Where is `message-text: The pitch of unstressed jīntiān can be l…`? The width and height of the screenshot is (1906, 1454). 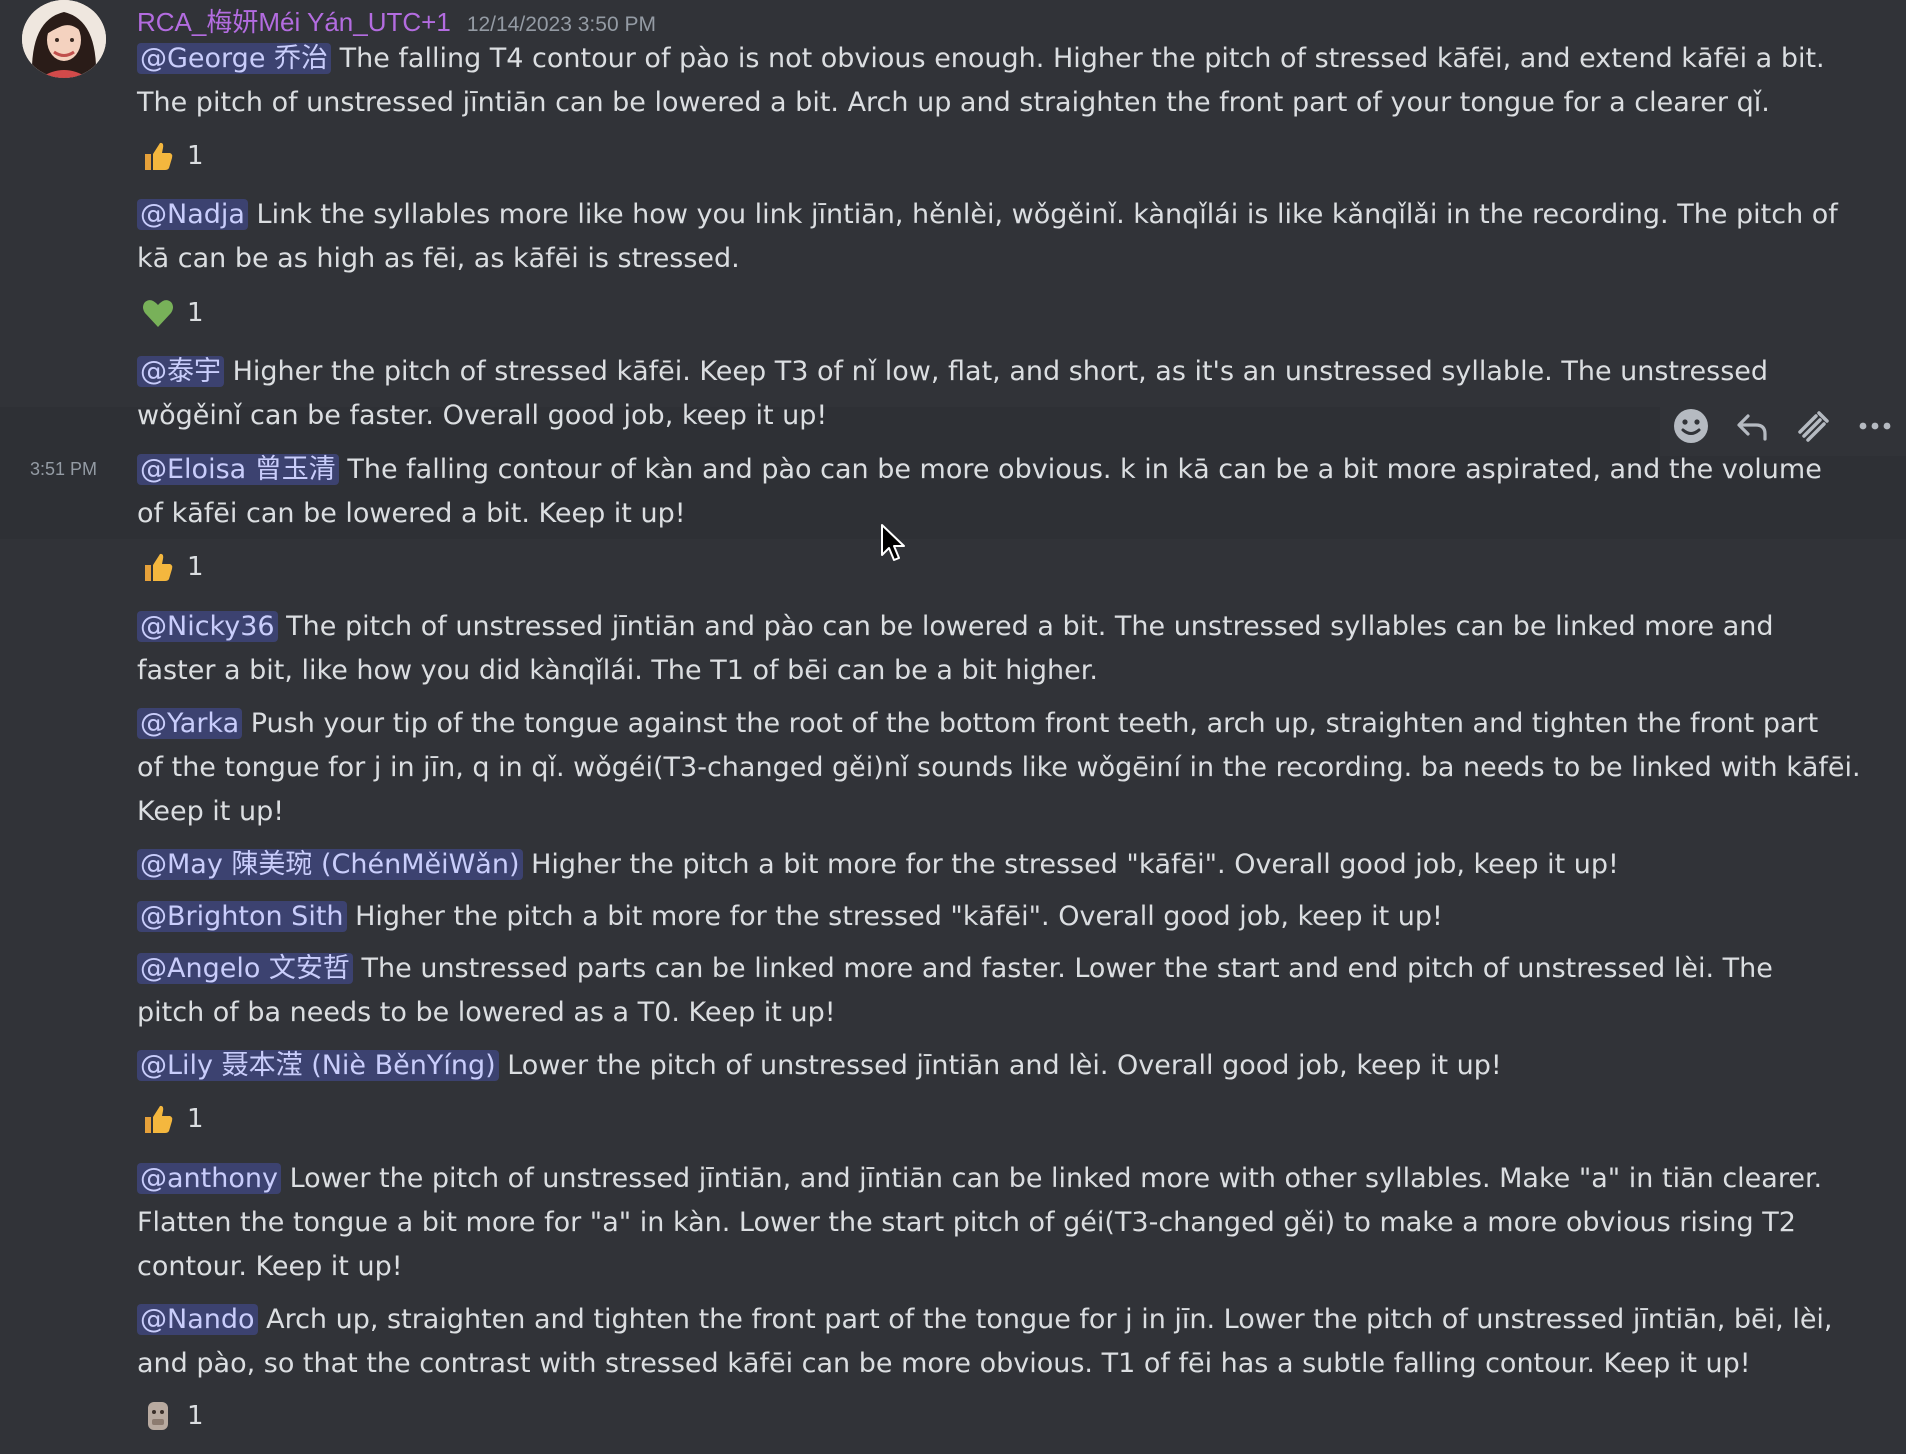 message-text: The pitch of unstressed jīntiān can be l… is located at coordinates (953, 102).